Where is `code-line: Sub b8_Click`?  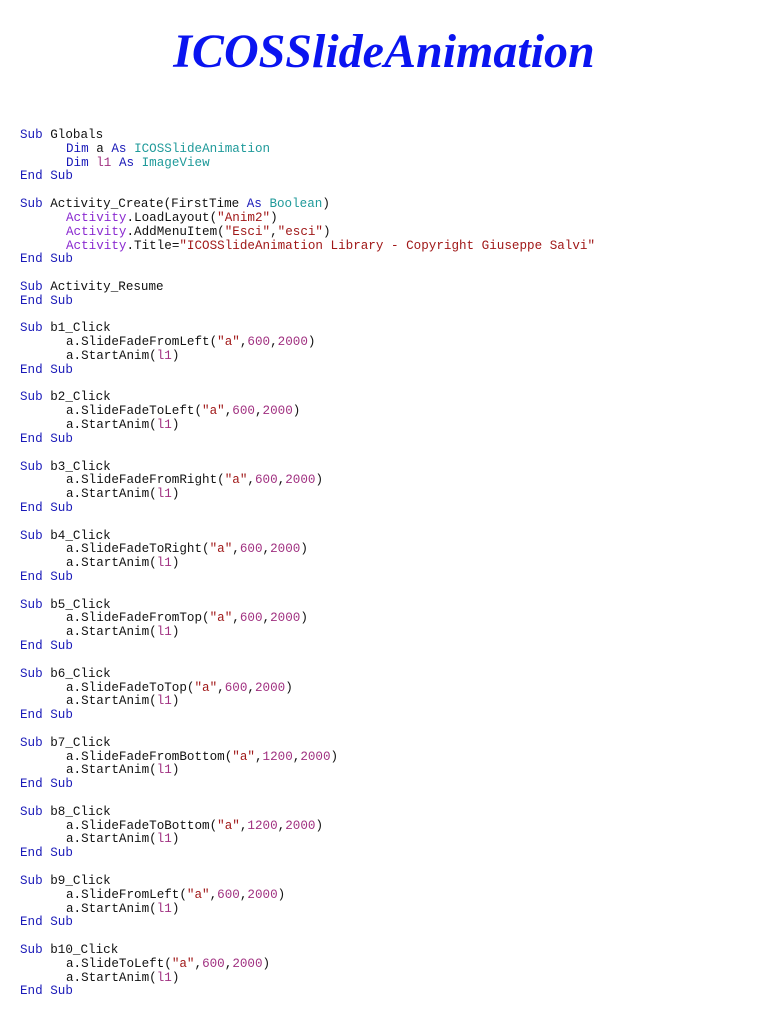 code-line: Sub b8_Click is located at coordinates (307, 812).